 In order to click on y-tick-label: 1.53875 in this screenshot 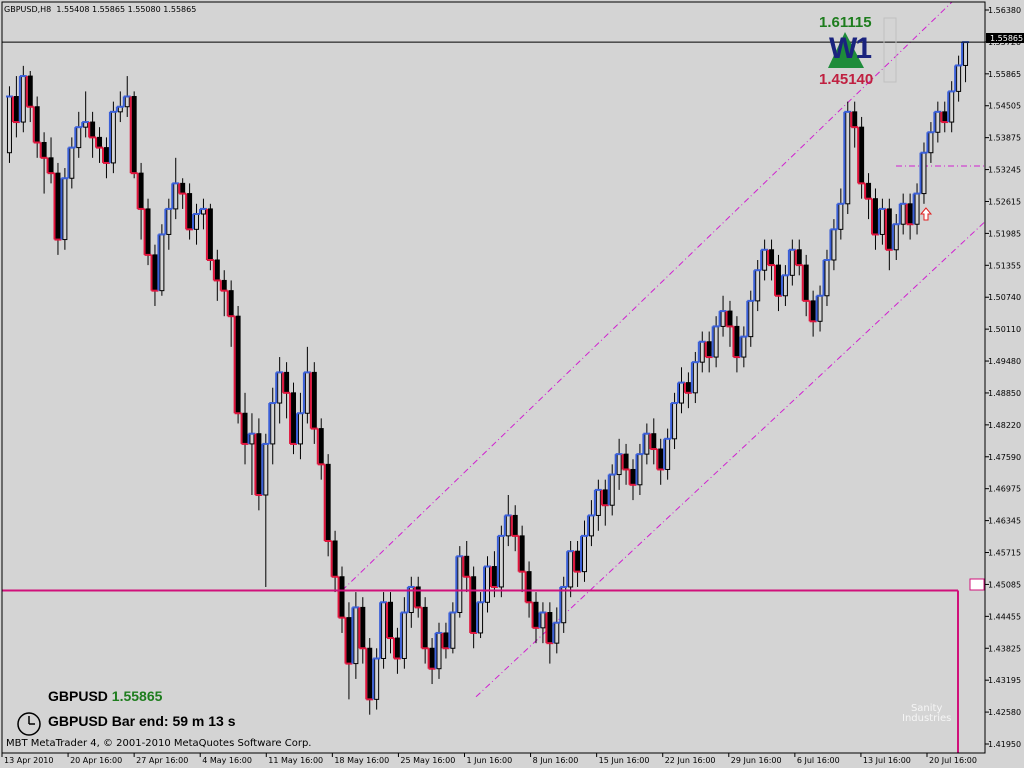, I will do `click(1004, 138)`.